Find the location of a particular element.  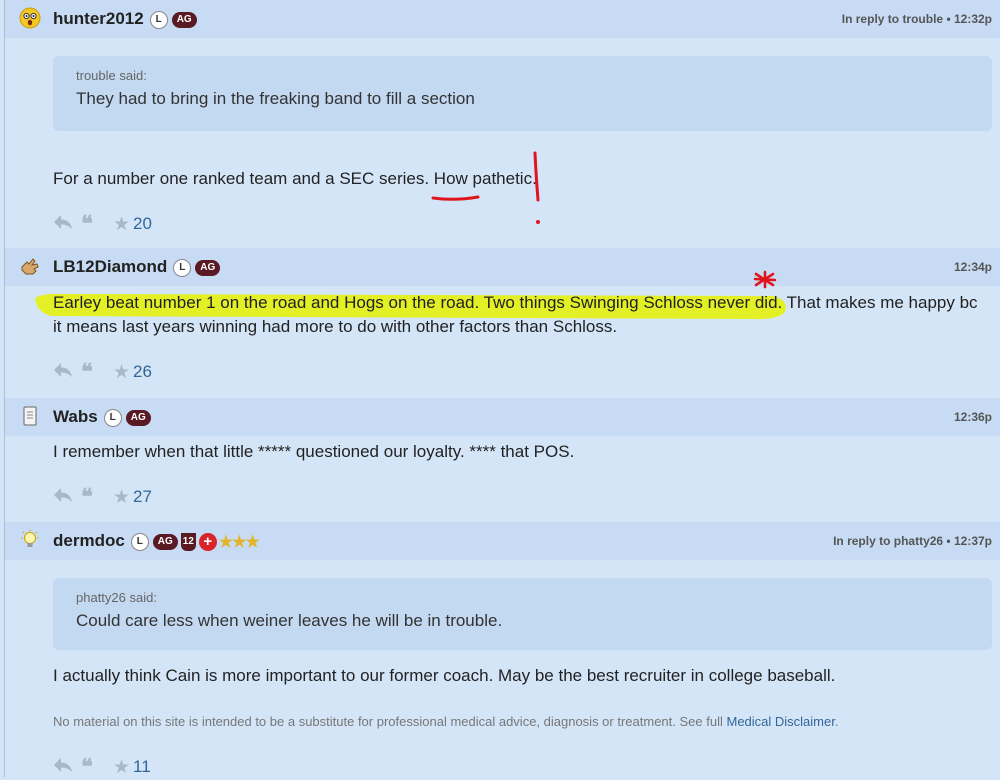

post-actions: ❝ ★ 11 is located at coordinates (102, 766).